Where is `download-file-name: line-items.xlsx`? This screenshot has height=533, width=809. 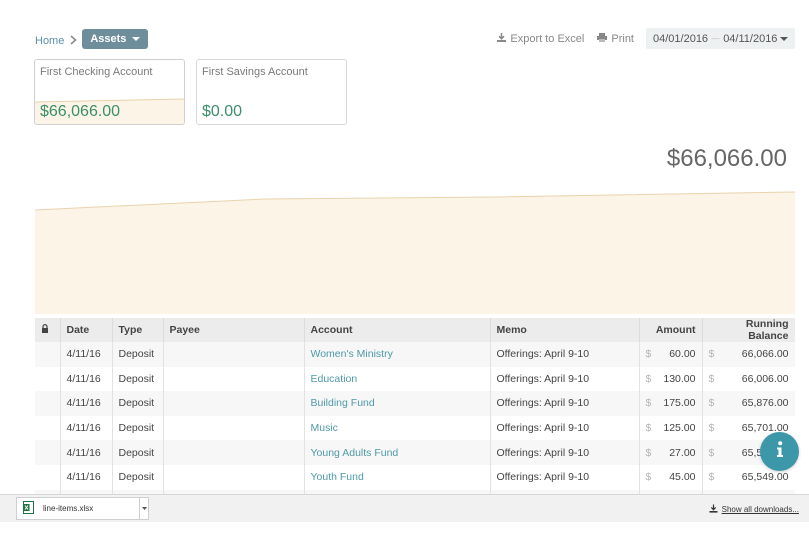
download-file-name: line-items.xlsx is located at coordinates (68, 508).